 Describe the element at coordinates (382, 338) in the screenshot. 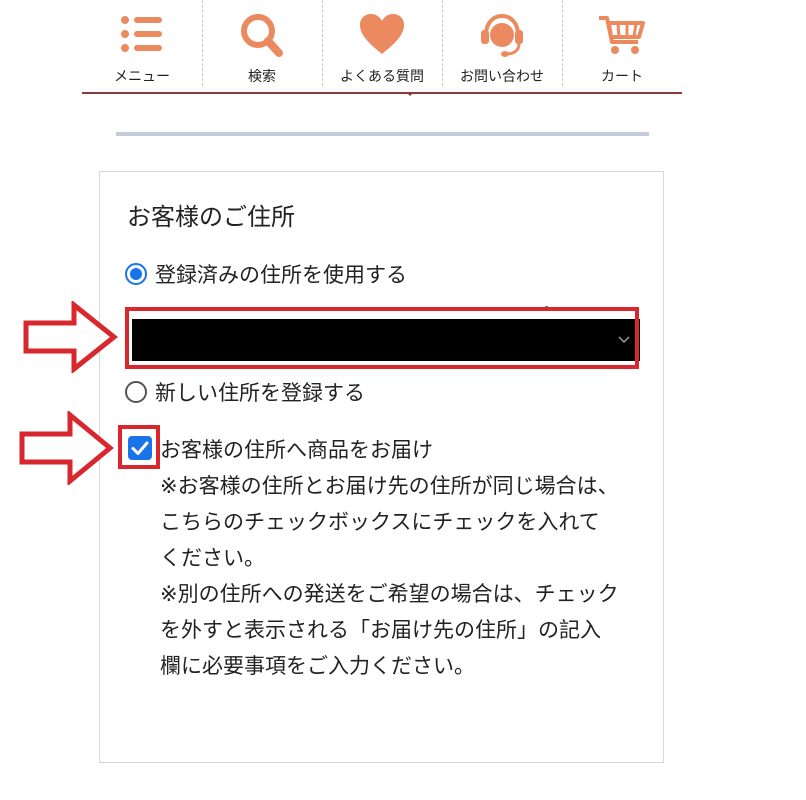

I see `highlight-address-select` at that location.